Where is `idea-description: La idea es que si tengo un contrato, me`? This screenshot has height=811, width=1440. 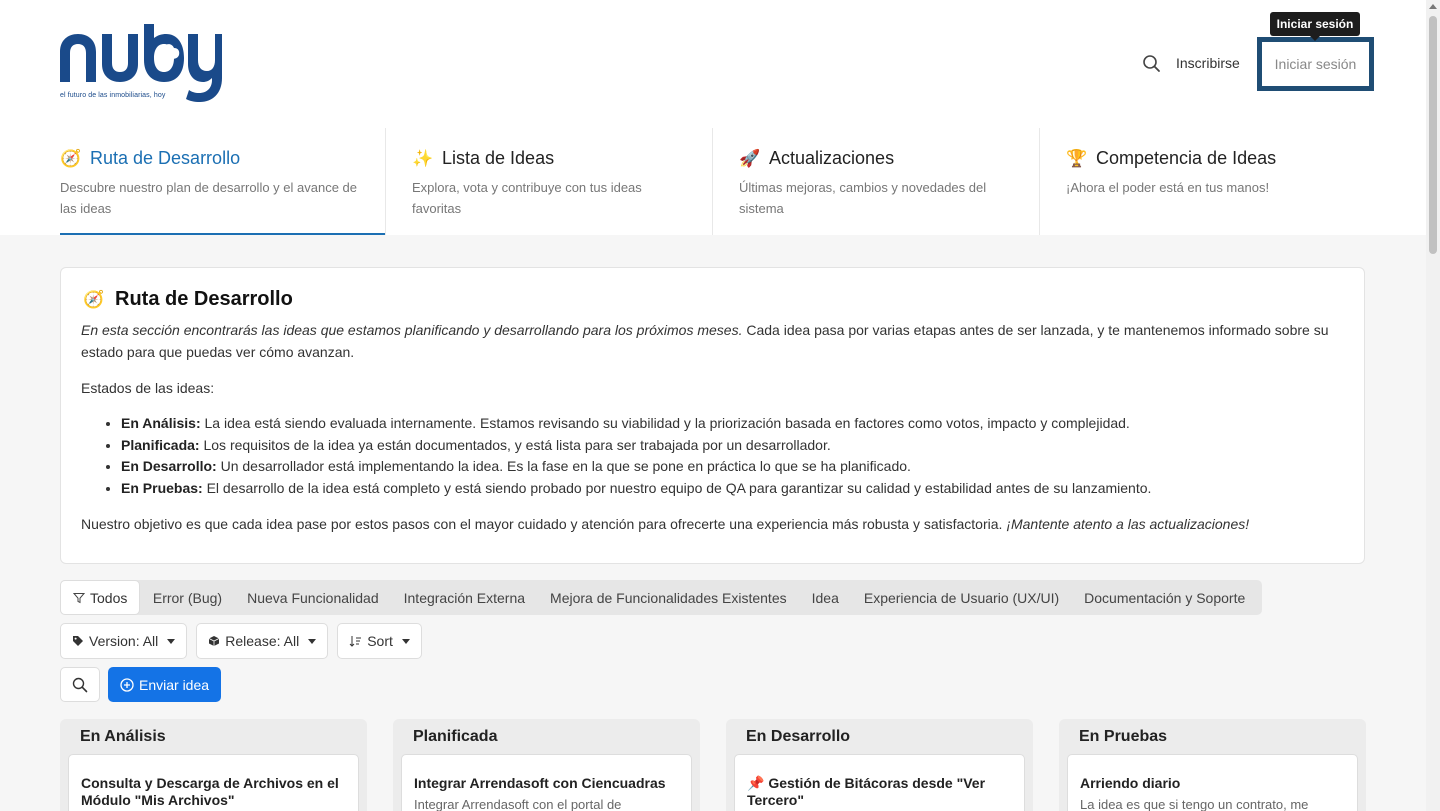
idea-description: La idea es que si tengo un contrato, me is located at coordinates (1194, 804).